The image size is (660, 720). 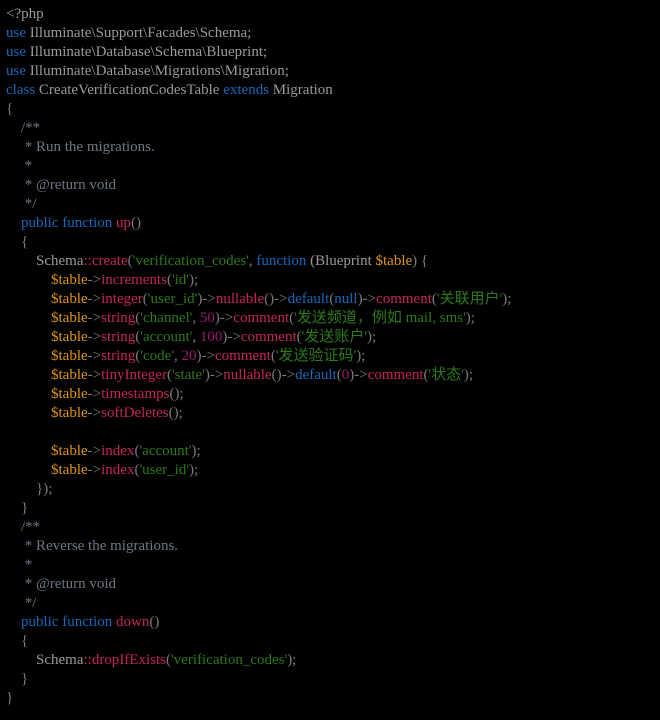 I want to click on code-token-punct: ()->, so click(x=276, y=299).